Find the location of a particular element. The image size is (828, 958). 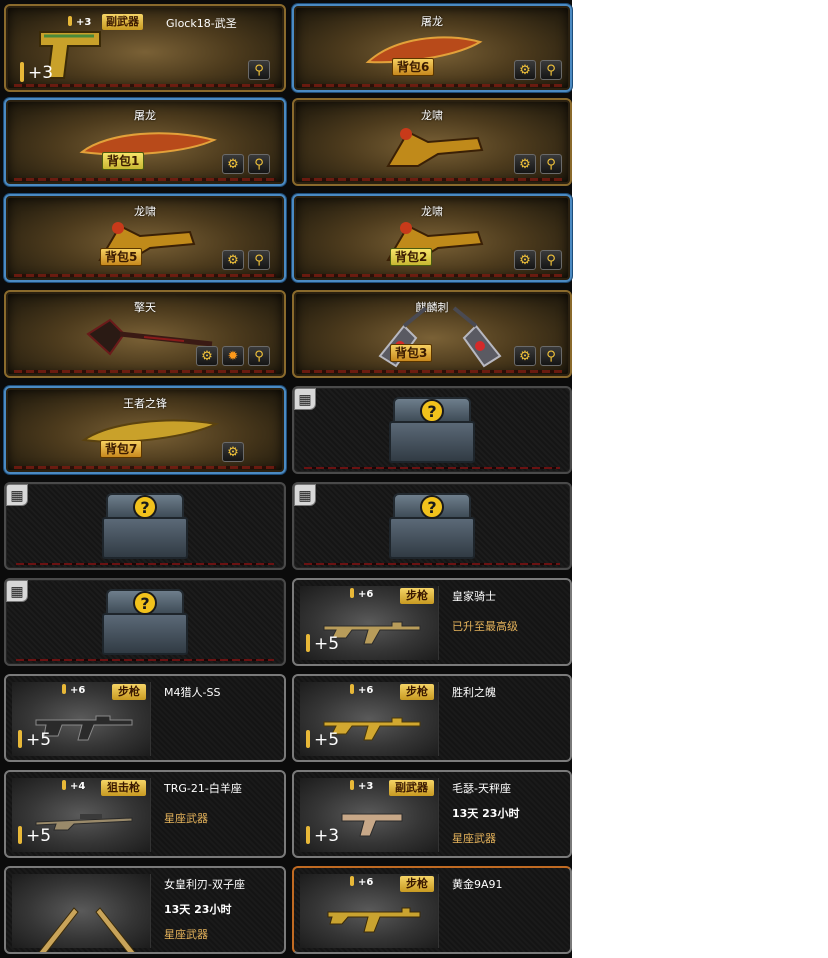

gun-name: 胜利之魄 is located at coordinates (474, 692).